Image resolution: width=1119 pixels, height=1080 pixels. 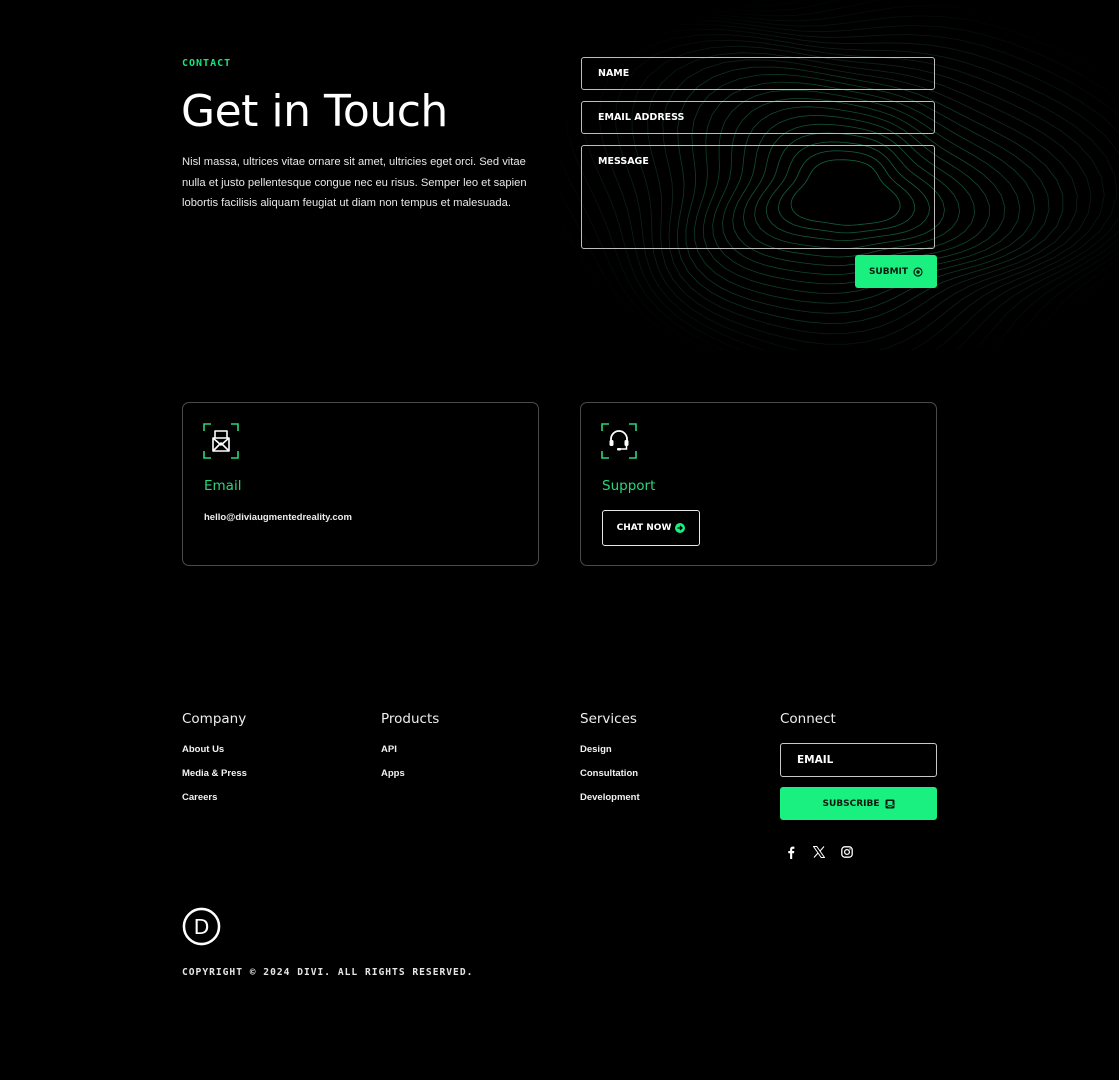 What do you see at coordinates (214, 780) in the screenshot?
I see `footer-company-links: About Us Media & Press Careers` at bounding box center [214, 780].